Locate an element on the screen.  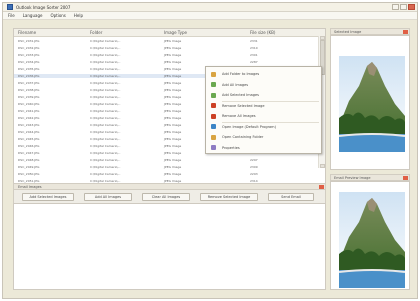
cell-filename: DSC_2033.JPG is located at coordinates (29, 55).